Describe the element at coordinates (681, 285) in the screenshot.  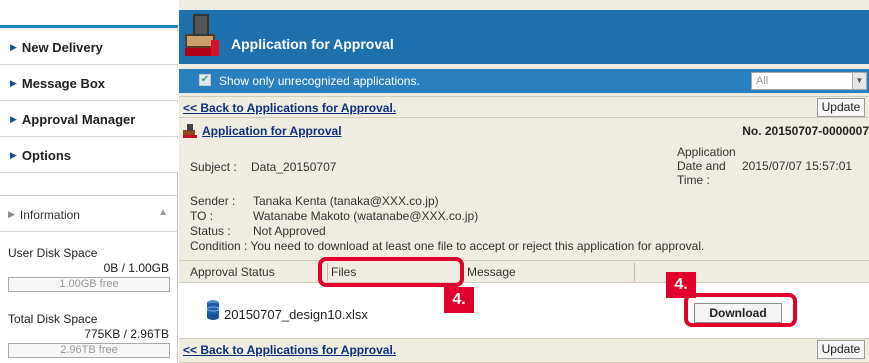
I see `step-badge-download: 4.` at that location.